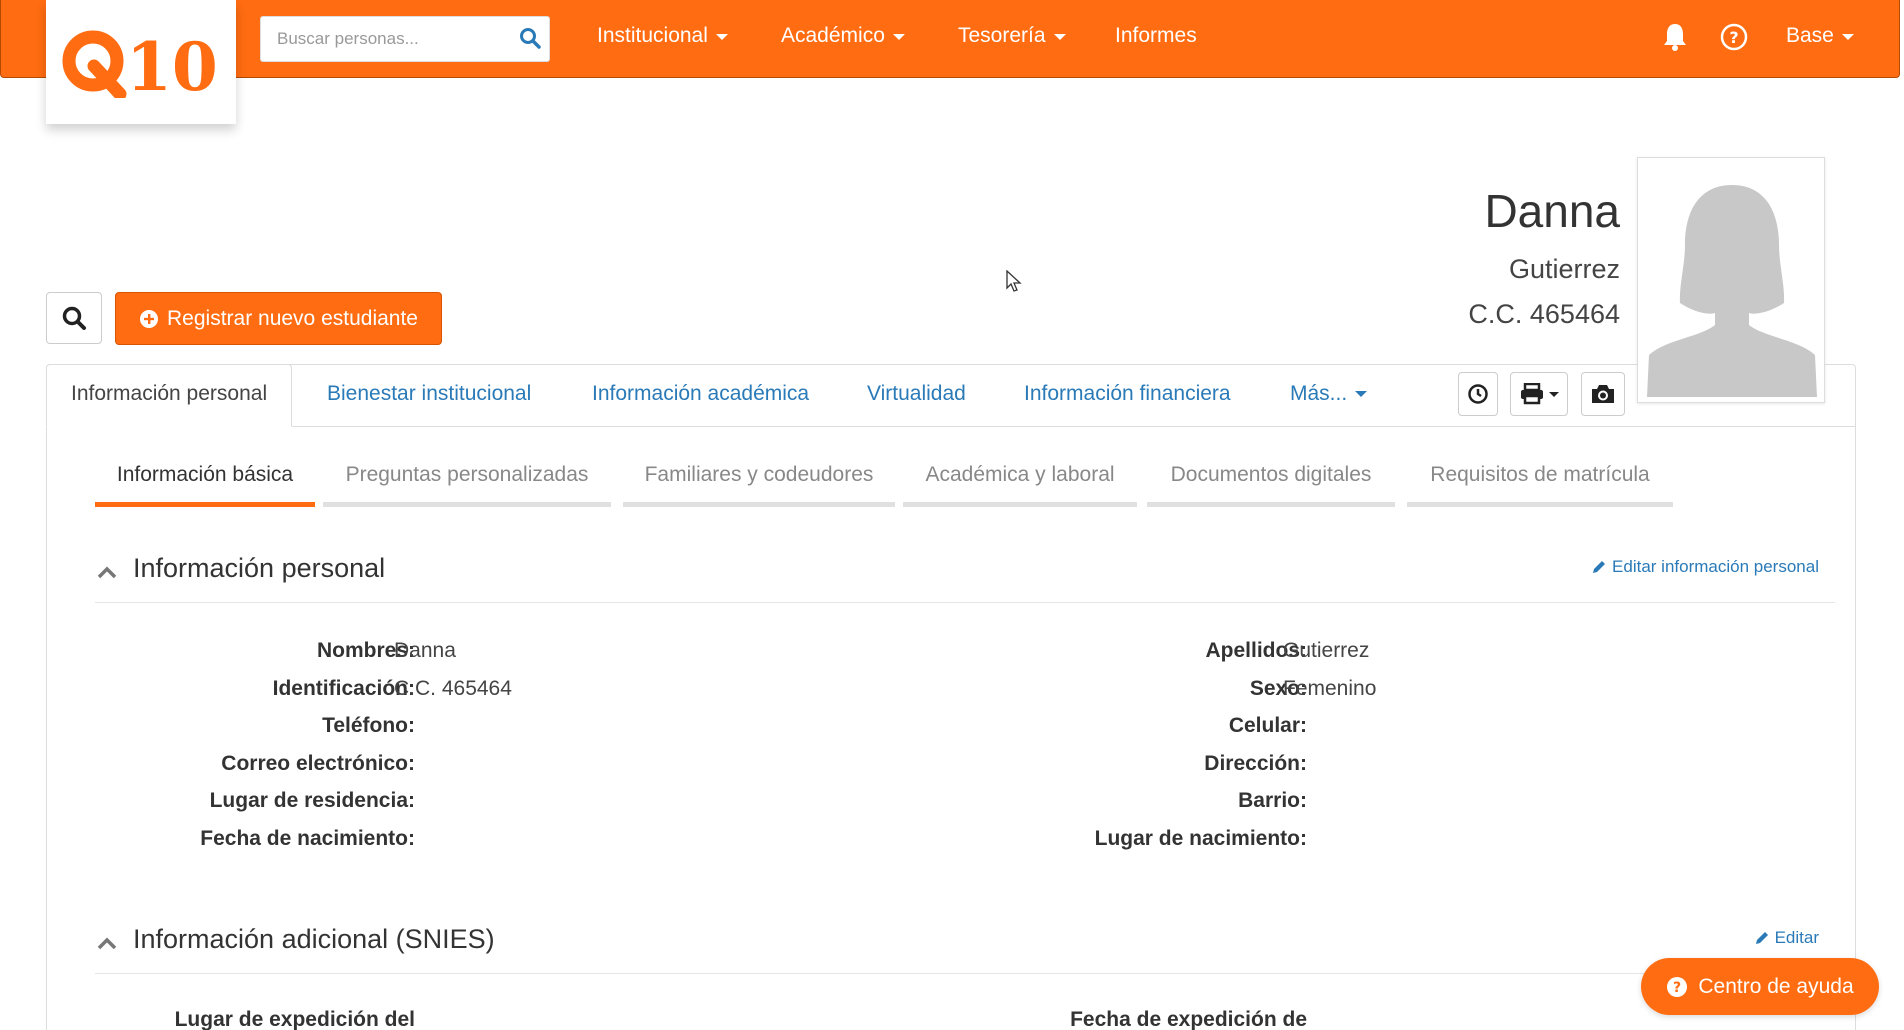  I want to click on nav-academico: Académico, so click(843, 36).